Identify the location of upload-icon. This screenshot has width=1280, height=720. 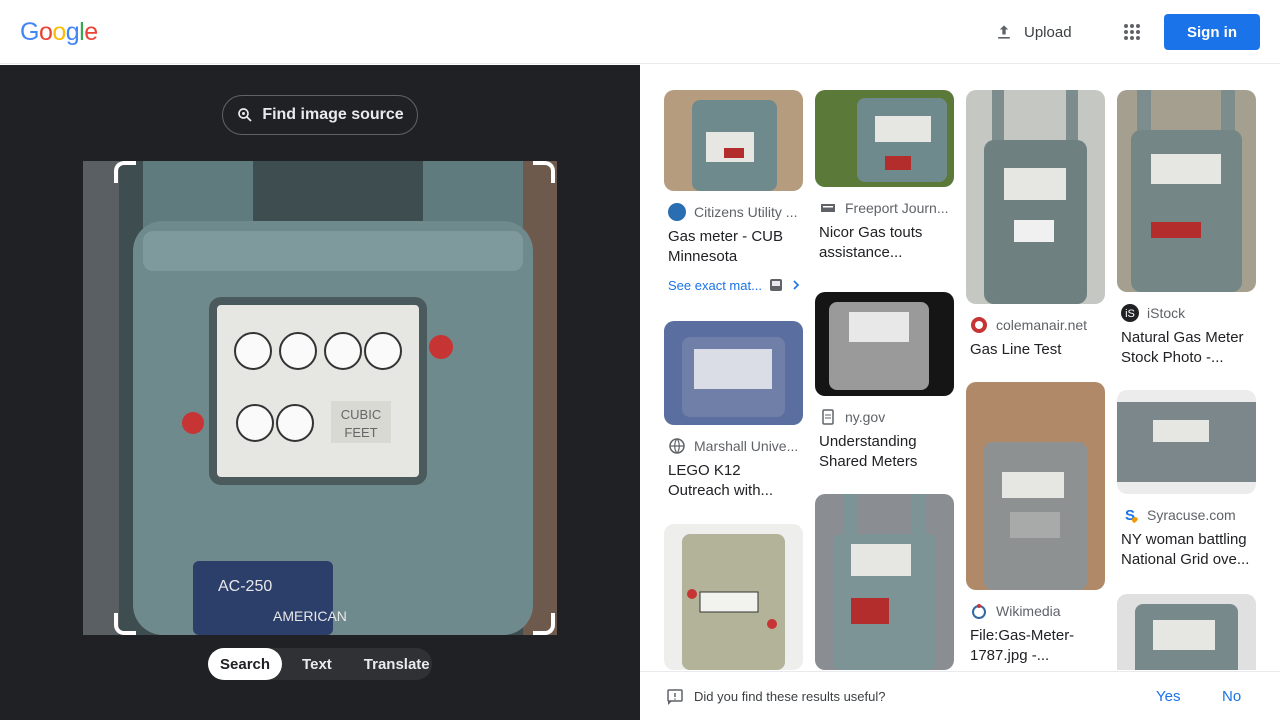
(1004, 32).